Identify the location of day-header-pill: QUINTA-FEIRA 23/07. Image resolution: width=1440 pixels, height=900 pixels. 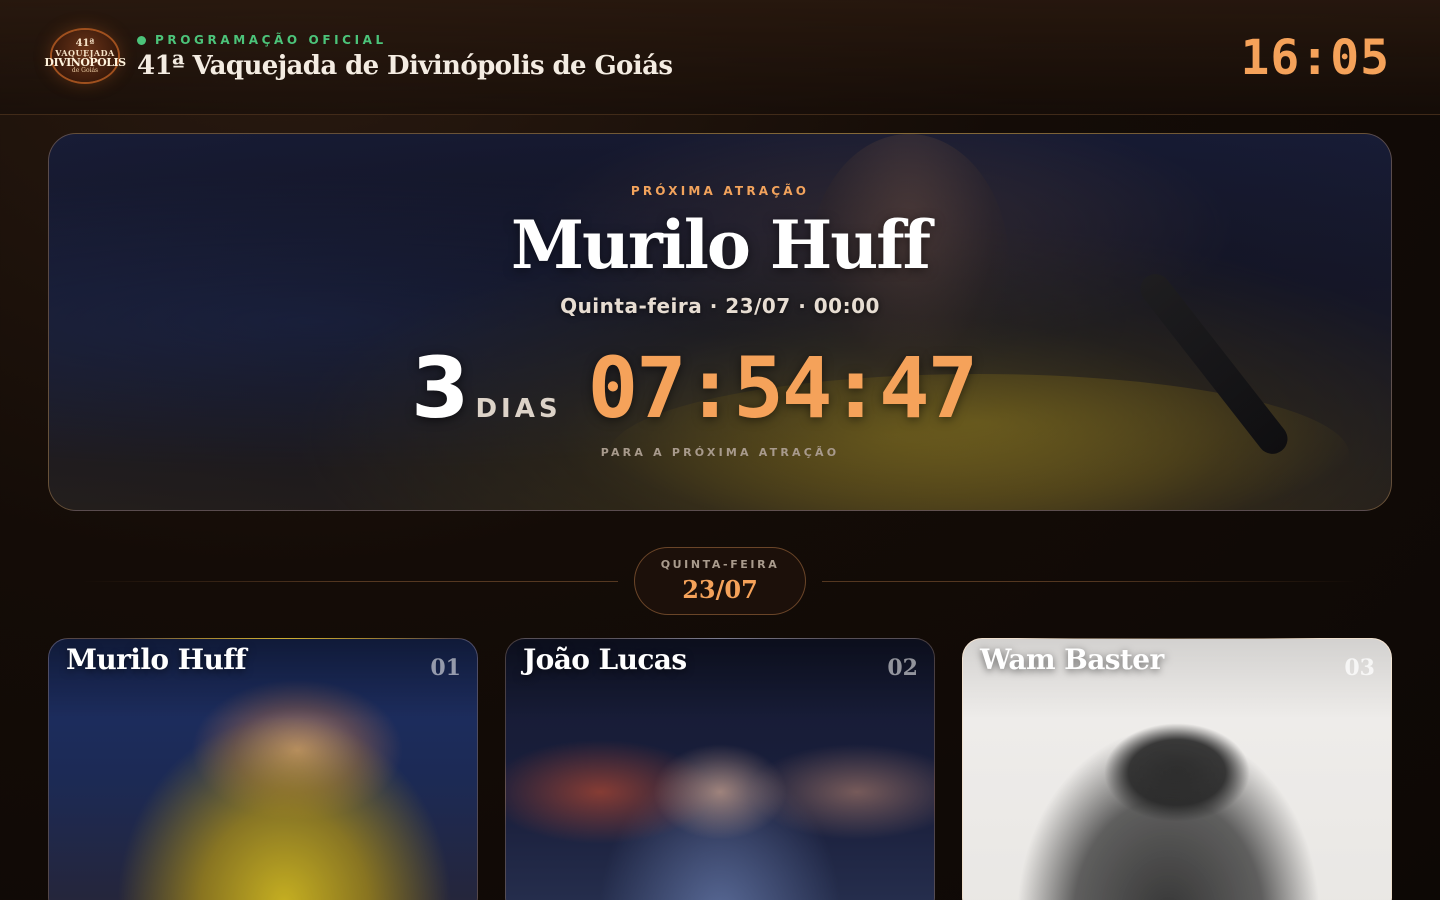
(720, 581).